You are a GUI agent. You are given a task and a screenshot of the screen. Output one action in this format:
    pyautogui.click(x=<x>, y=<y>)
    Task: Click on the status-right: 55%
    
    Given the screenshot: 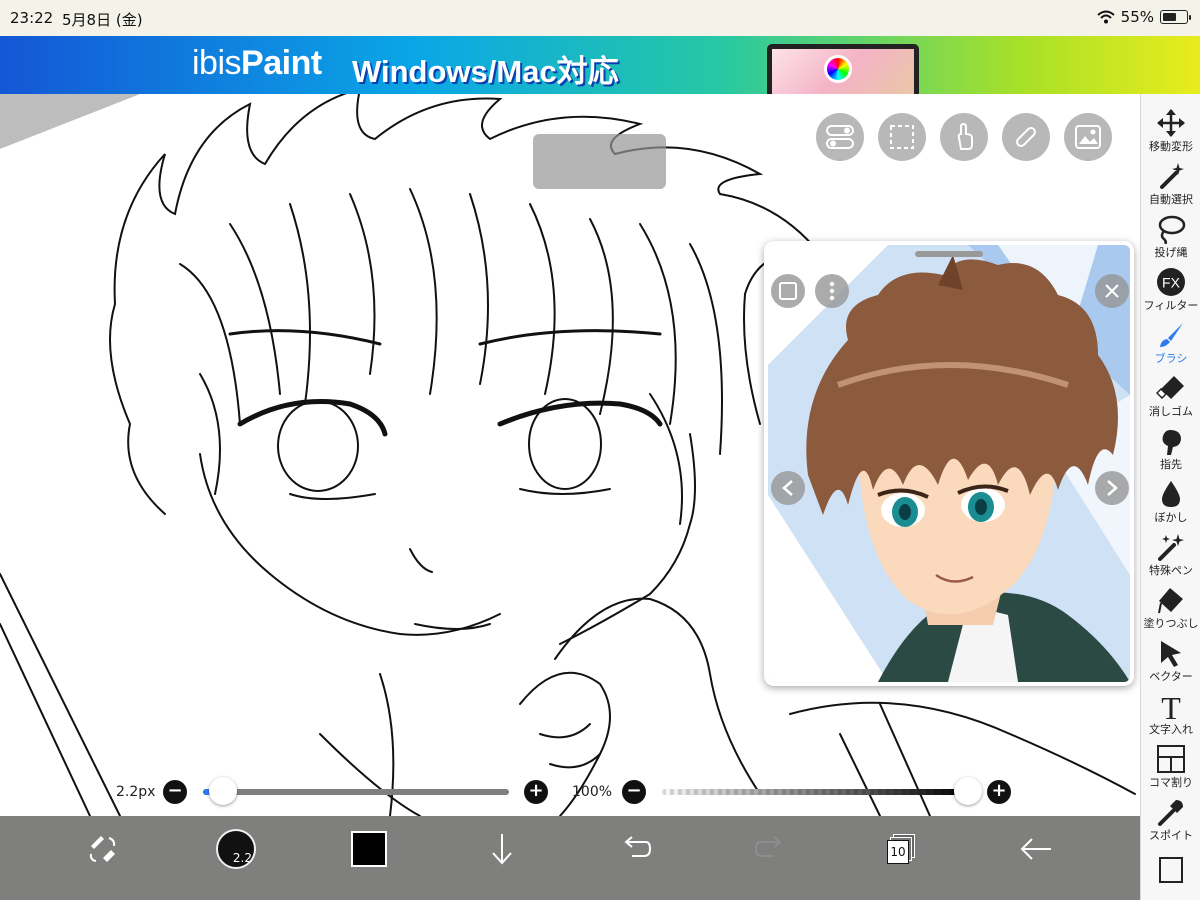 What is the action you would take?
    pyautogui.click(x=1143, y=17)
    